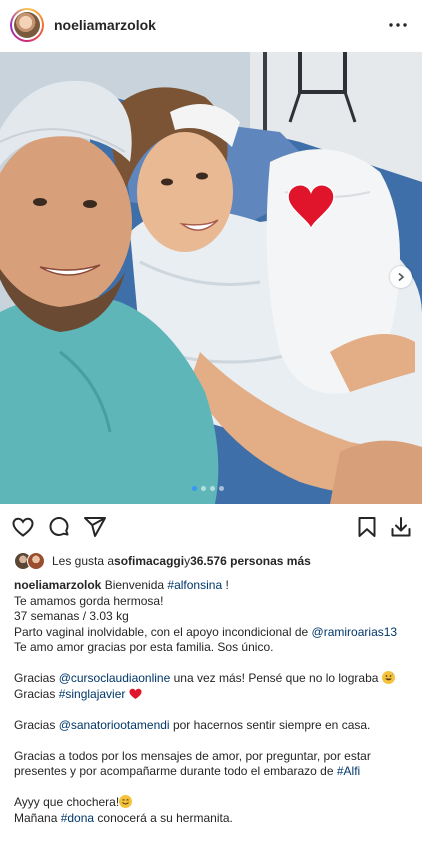 This screenshot has height=846, width=422. What do you see at coordinates (225, 585) in the screenshot?
I see `caption-text: !` at bounding box center [225, 585].